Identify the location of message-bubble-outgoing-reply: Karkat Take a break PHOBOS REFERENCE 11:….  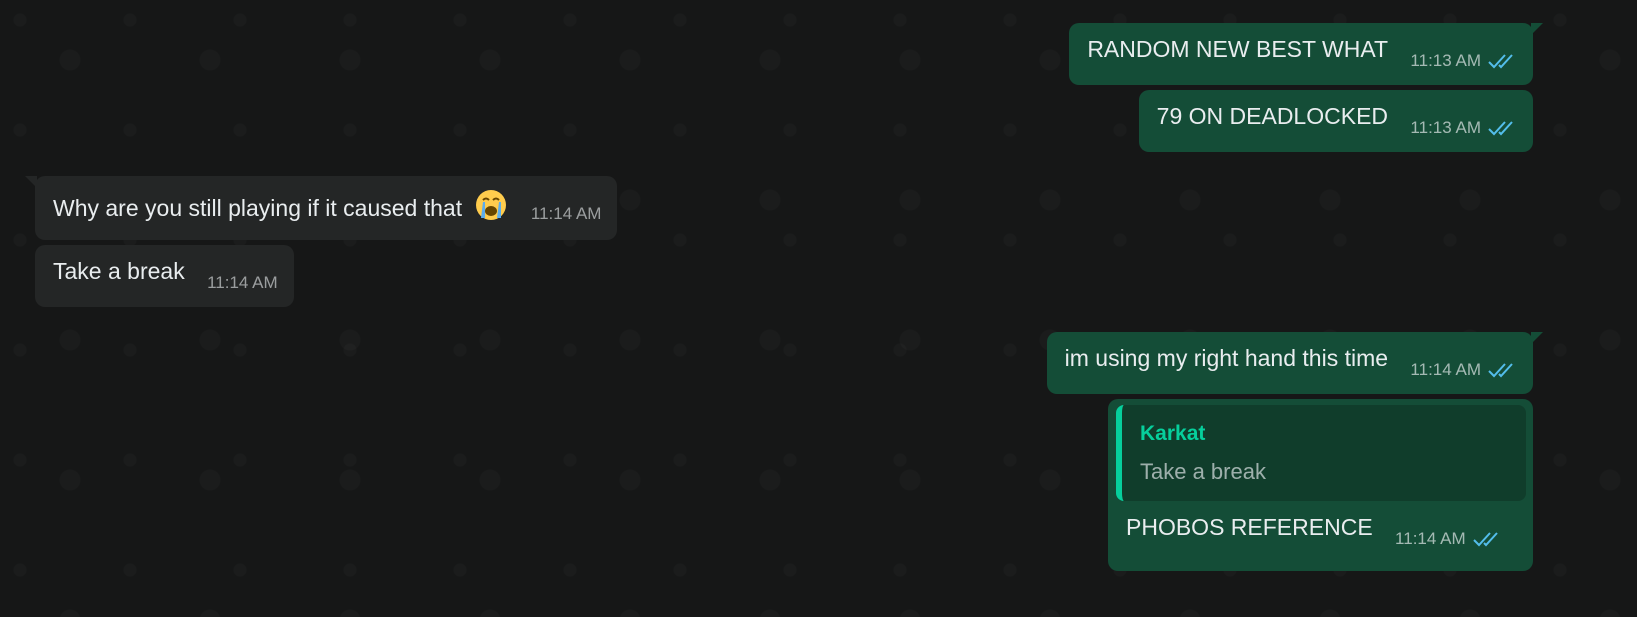
(1320, 485).